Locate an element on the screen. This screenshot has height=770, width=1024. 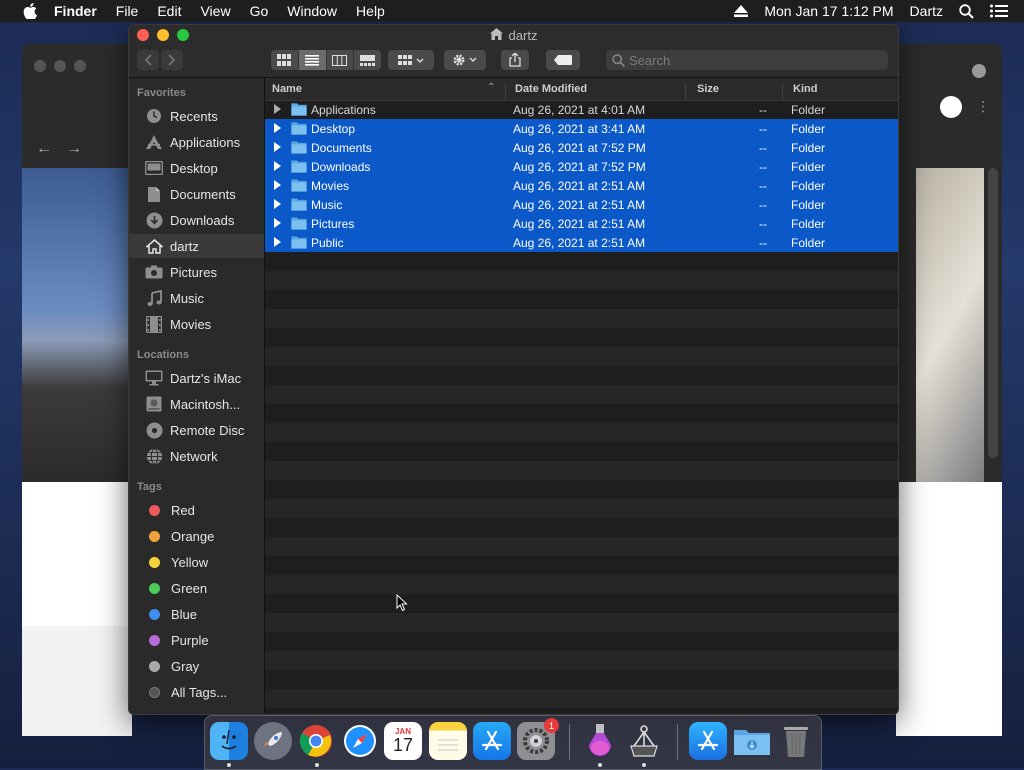
action-menu-button is located at coordinates (465, 60).